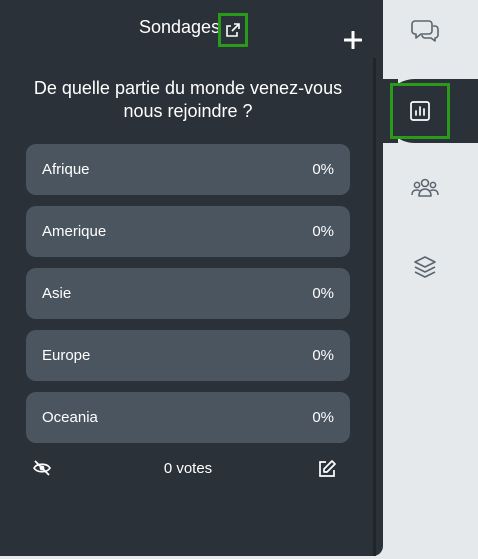 This screenshot has height=559, width=478. I want to click on add-poll-button, so click(353, 40).